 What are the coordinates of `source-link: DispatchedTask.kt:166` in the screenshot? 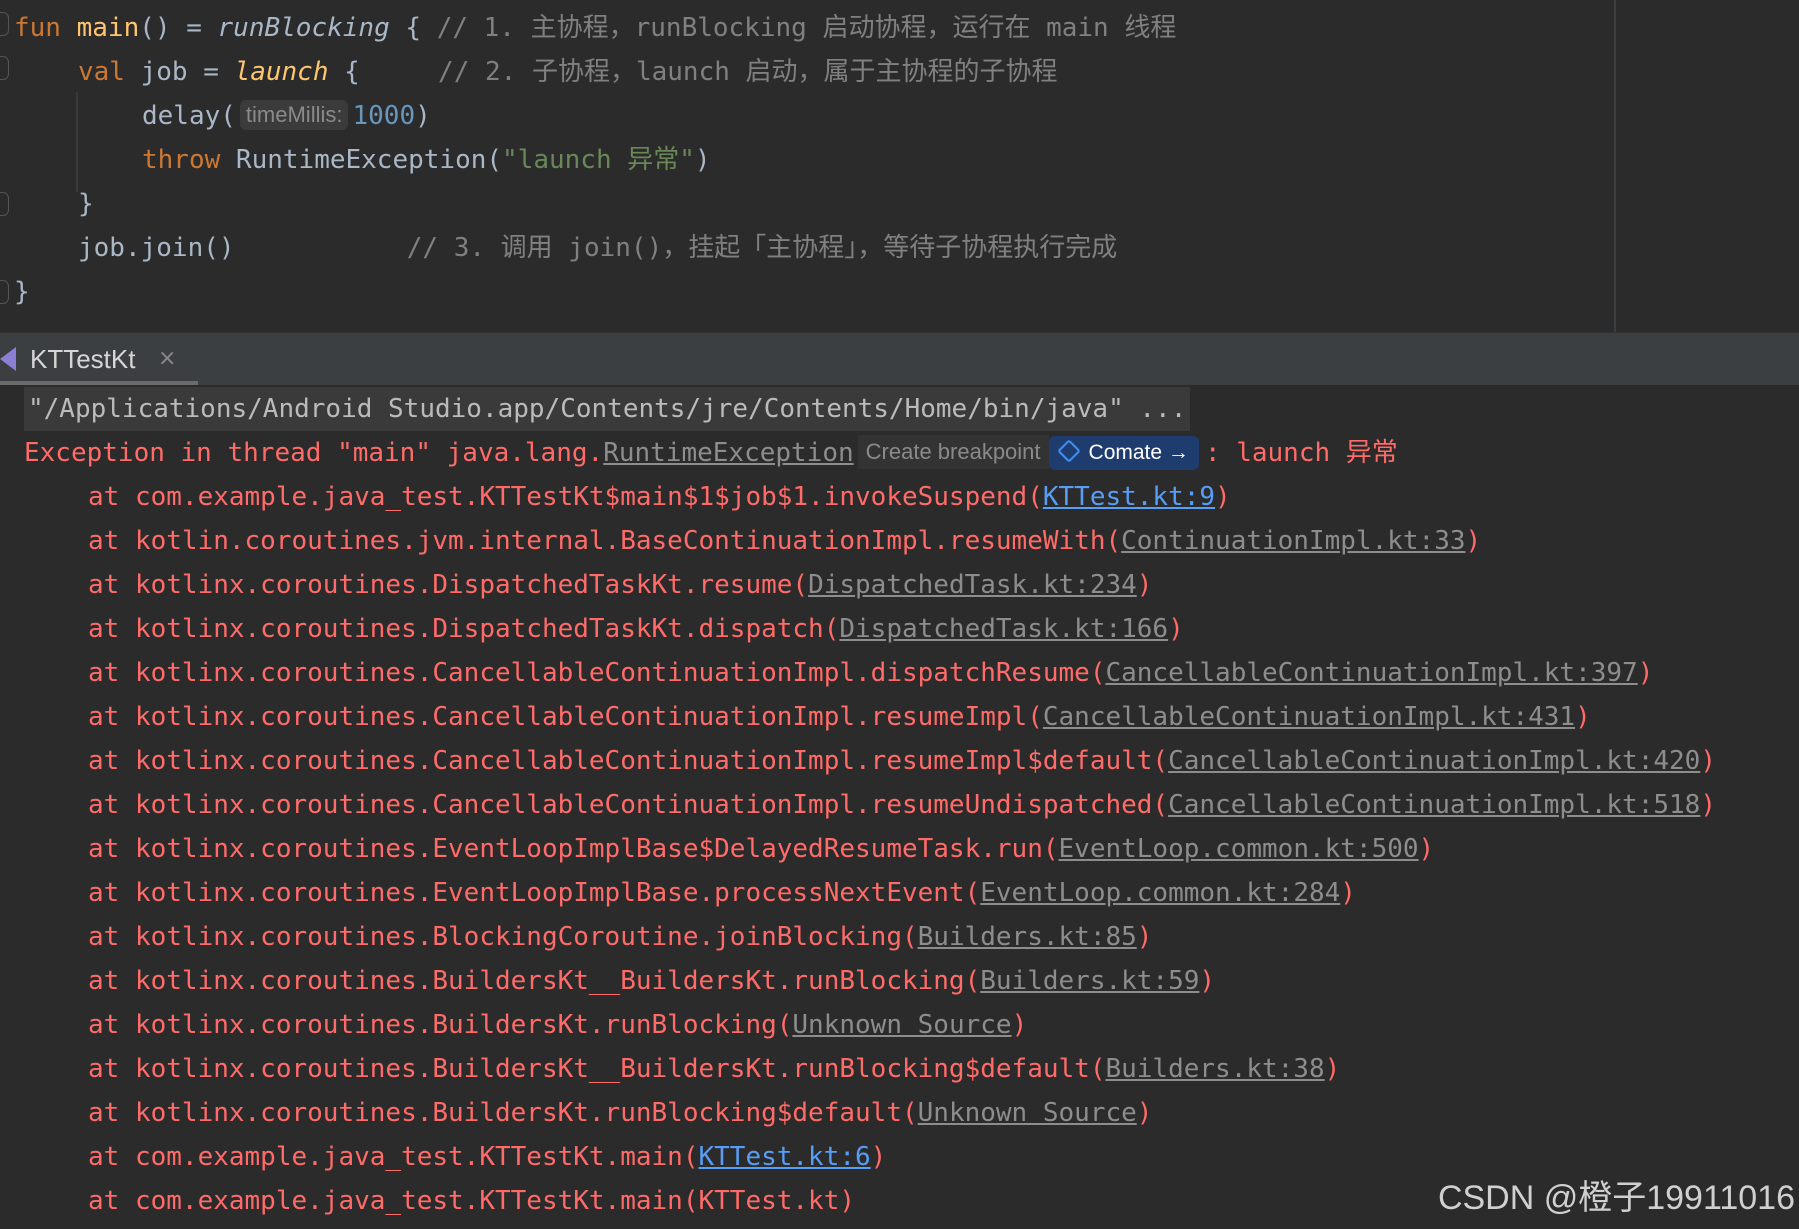 It's located at (1003, 629).